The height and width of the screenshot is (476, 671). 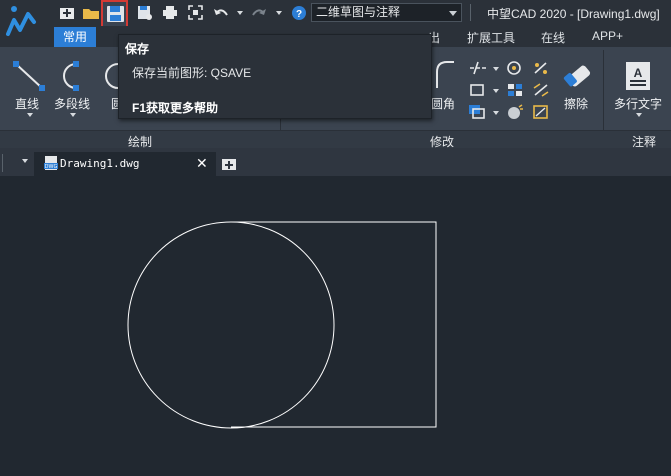 What do you see at coordinates (75, 37) in the screenshot?
I see `tab-home: 常用` at bounding box center [75, 37].